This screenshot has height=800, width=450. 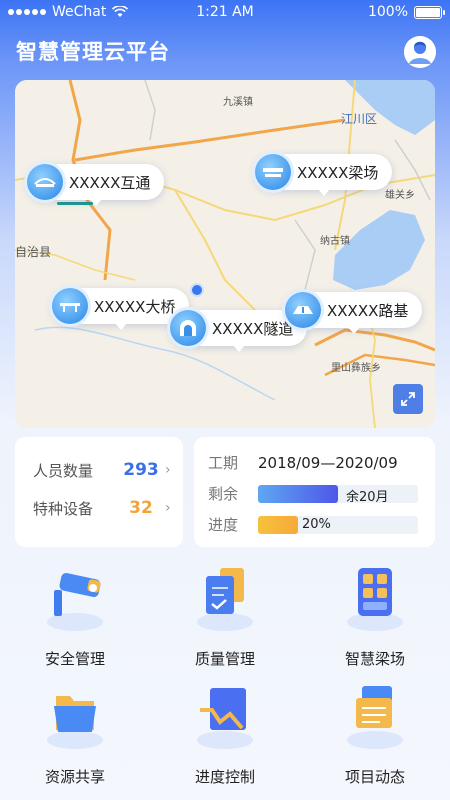 I want to click on progress-bar-fill, so click(x=278, y=524).